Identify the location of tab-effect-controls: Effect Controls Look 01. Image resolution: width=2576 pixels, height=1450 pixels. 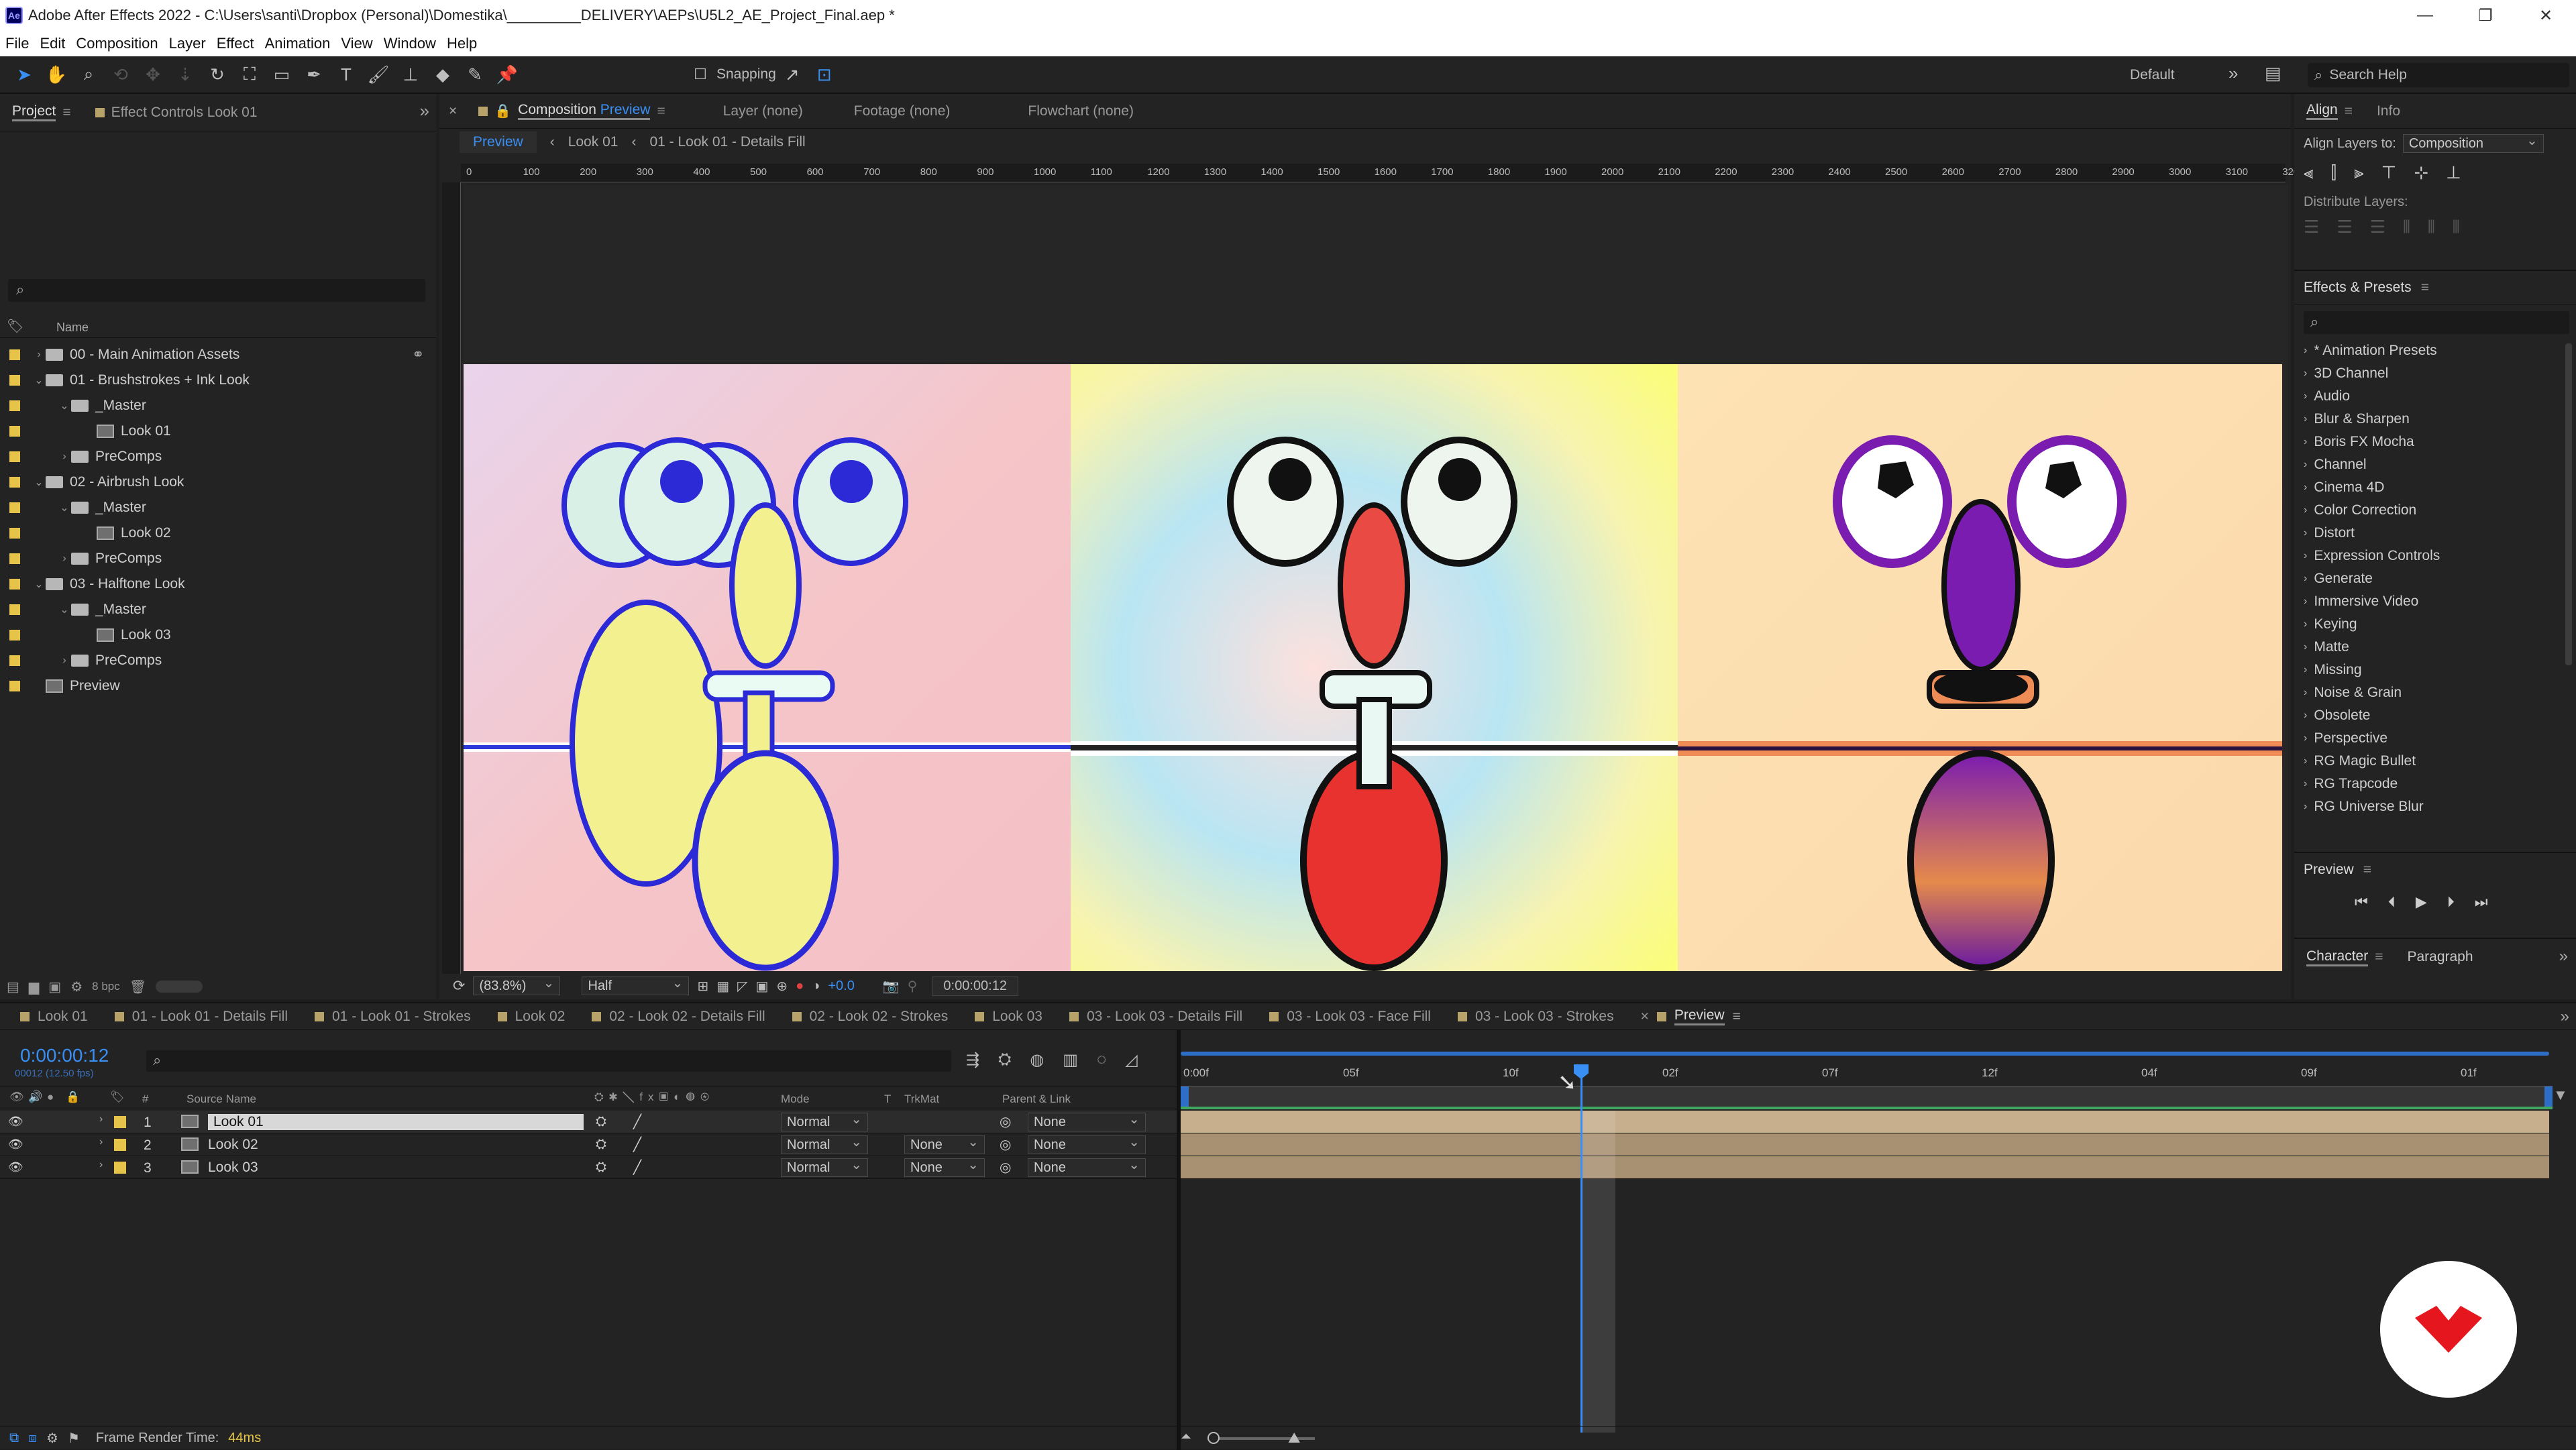
(176, 112).